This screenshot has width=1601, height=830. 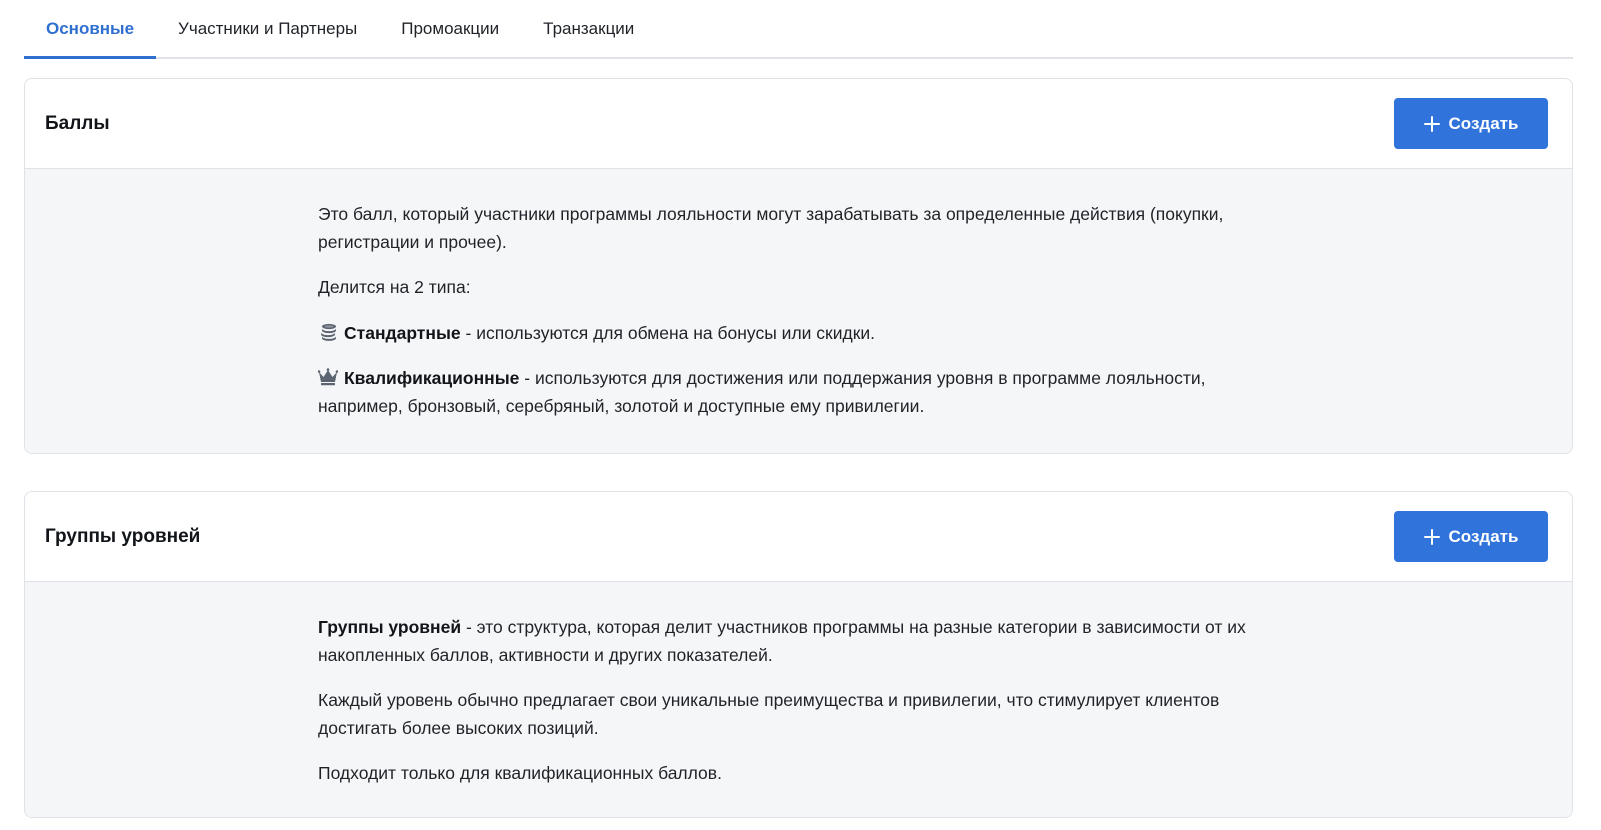 I want to click on standard-points-name: Стандартные, so click(x=402, y=332).